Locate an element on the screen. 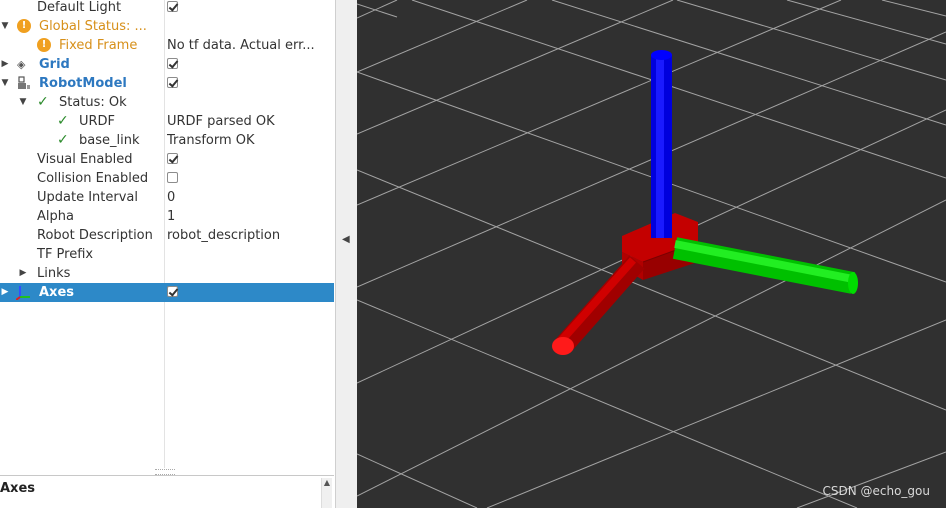  scroll-up-icon: ▲ is located at coordinates (327, 482).